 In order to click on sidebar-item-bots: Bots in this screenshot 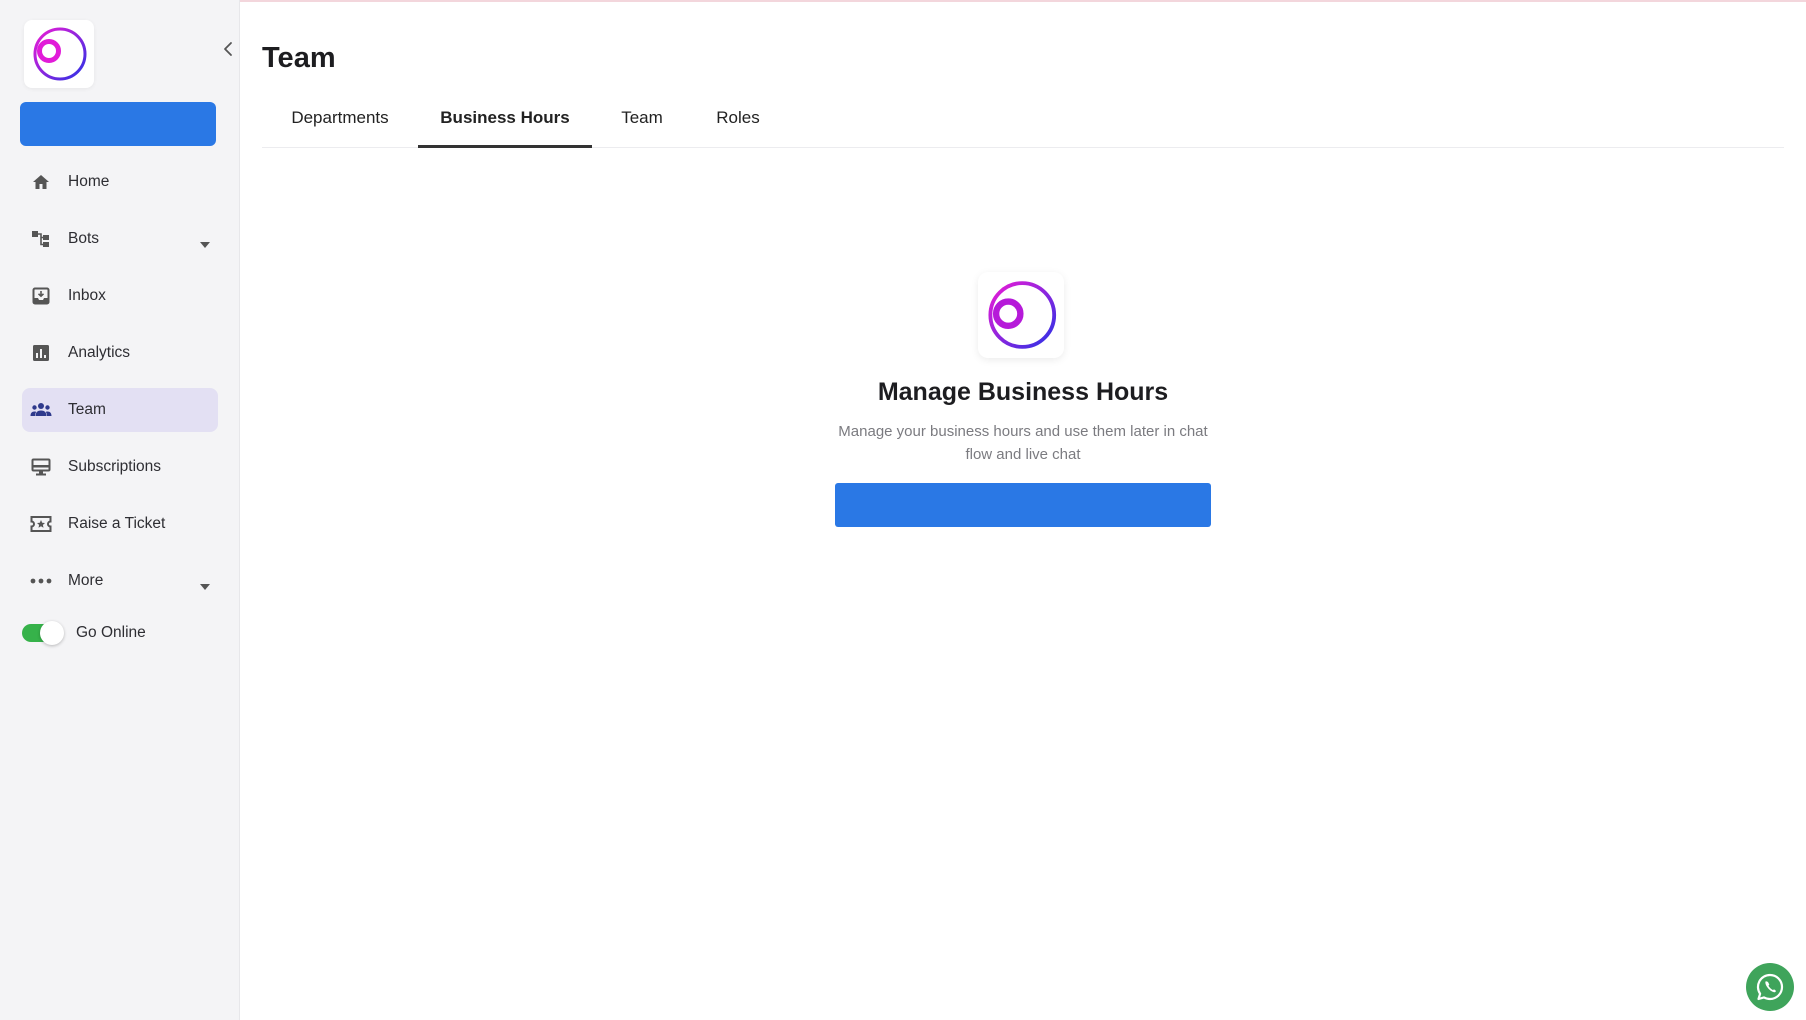, I will do `click(120, 239)`.